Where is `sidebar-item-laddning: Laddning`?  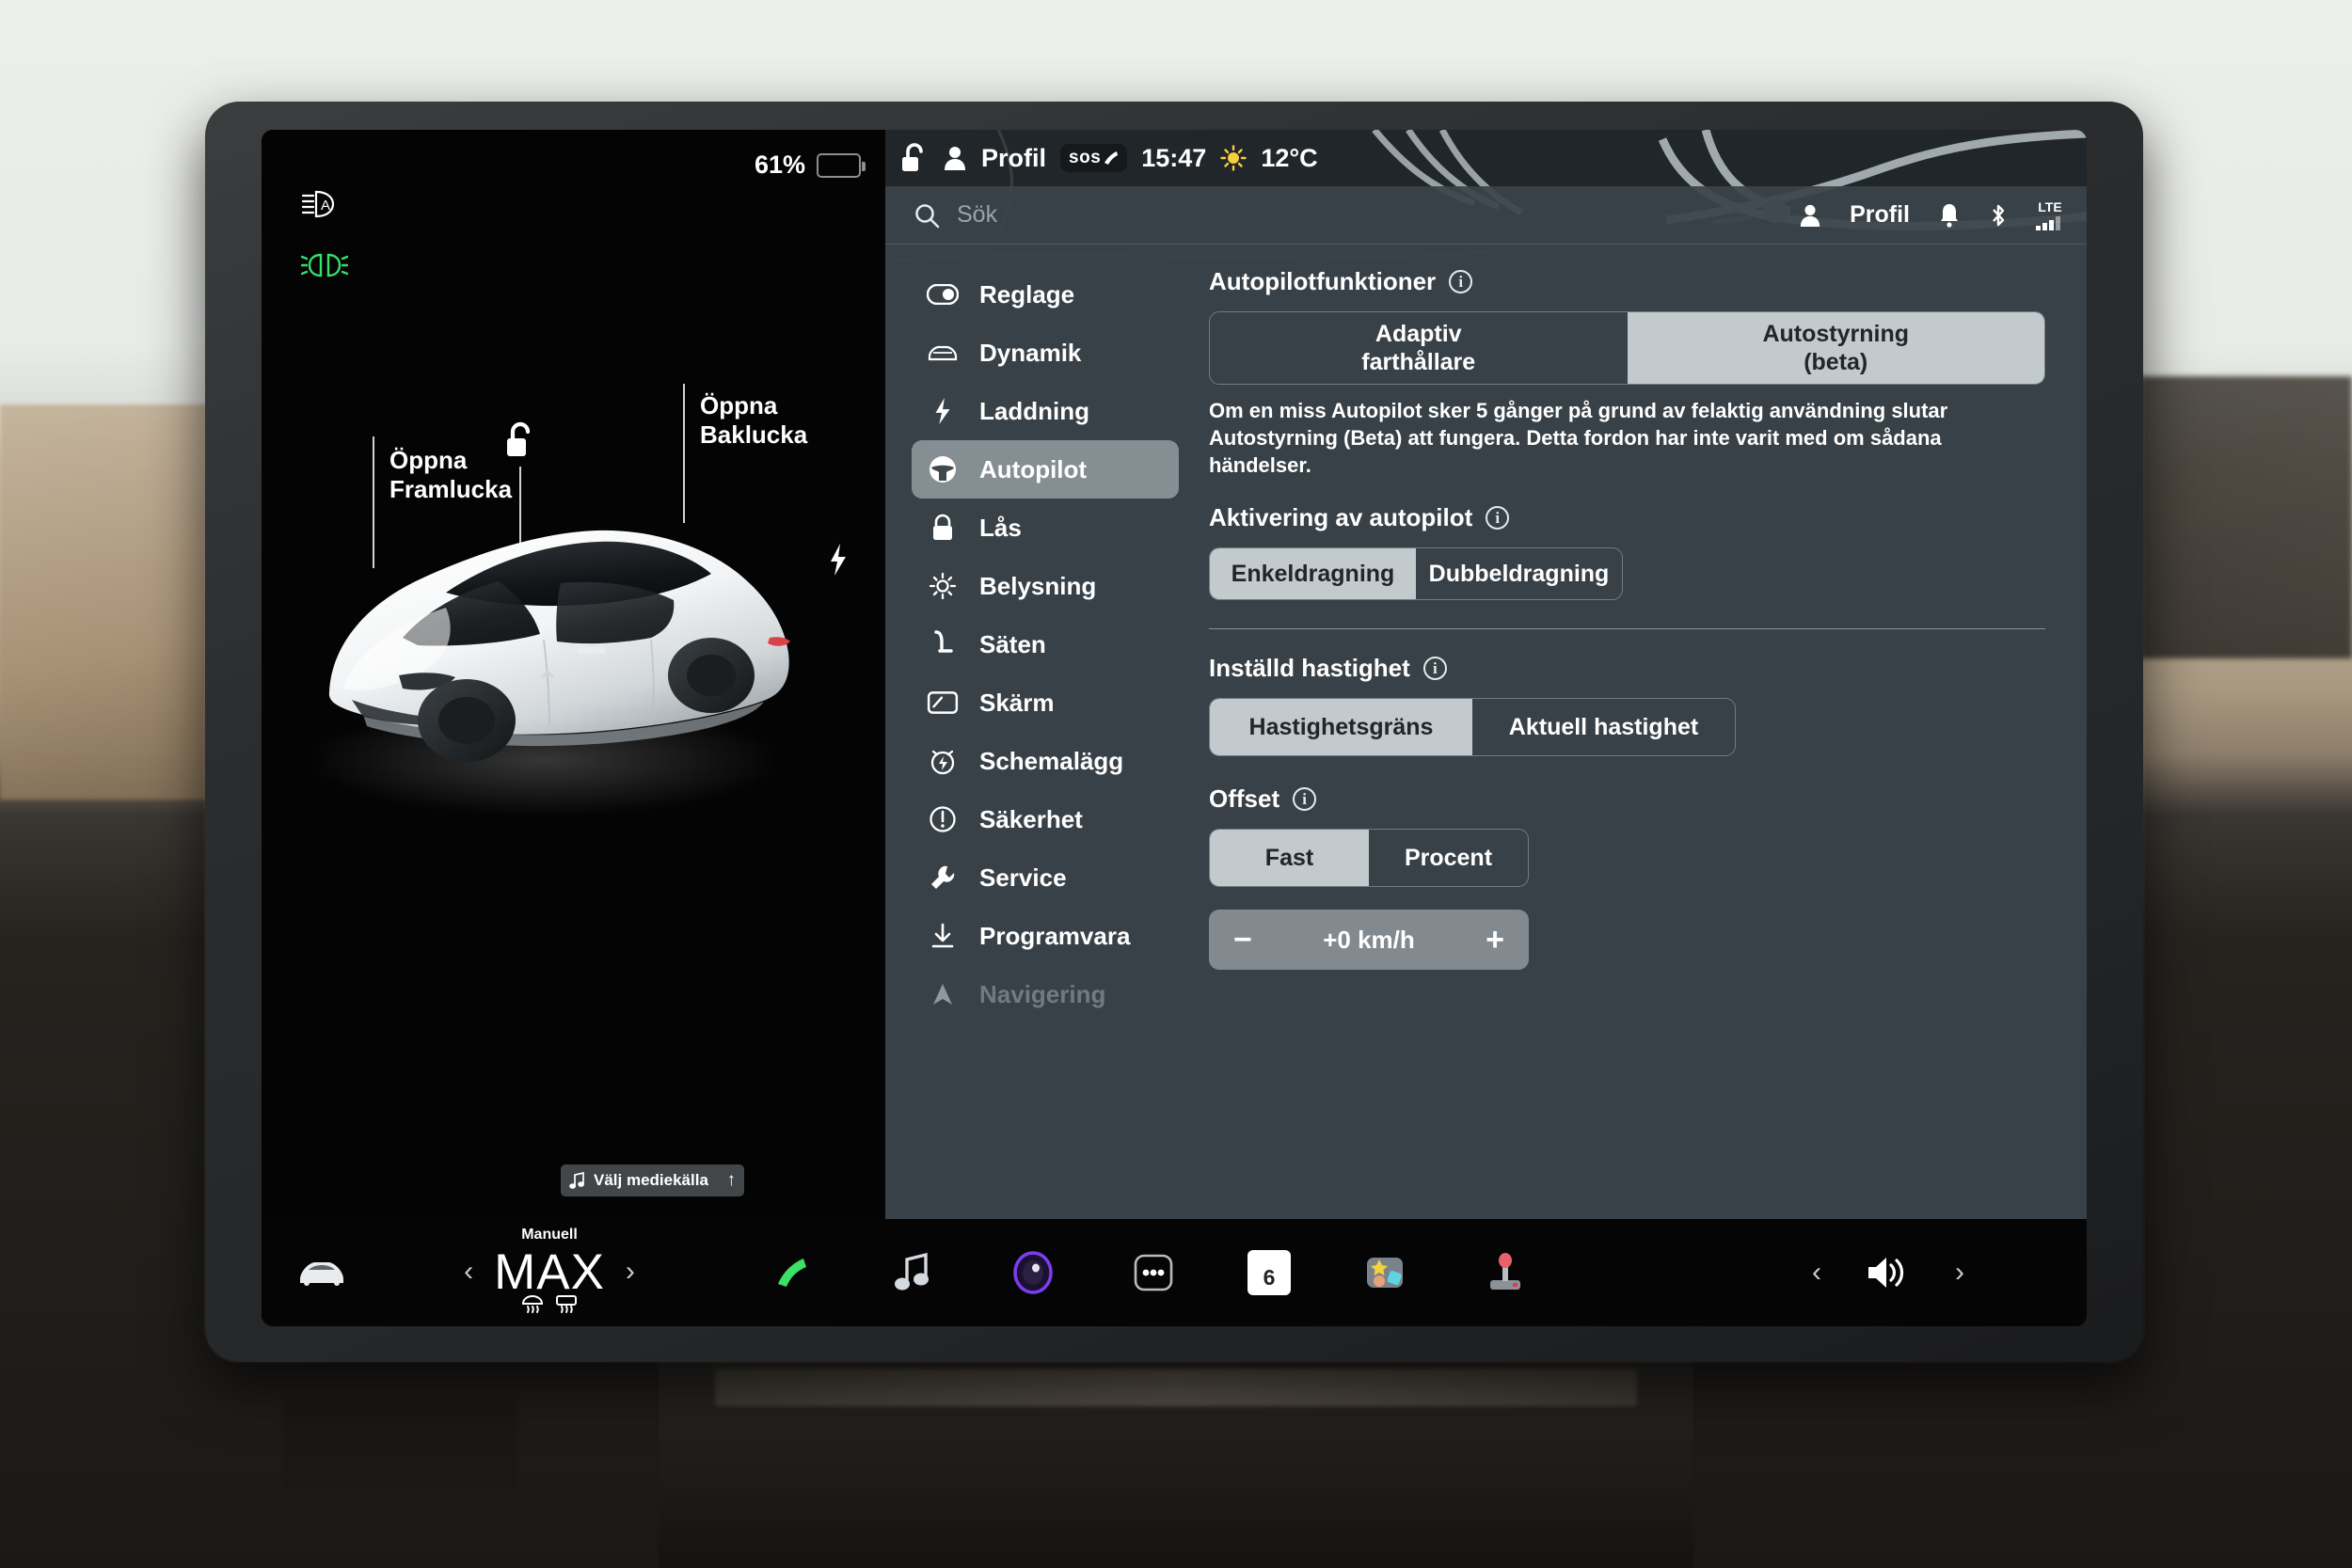 sidebar-item-laddning: Laddning is located at coordinates (1045, 411).